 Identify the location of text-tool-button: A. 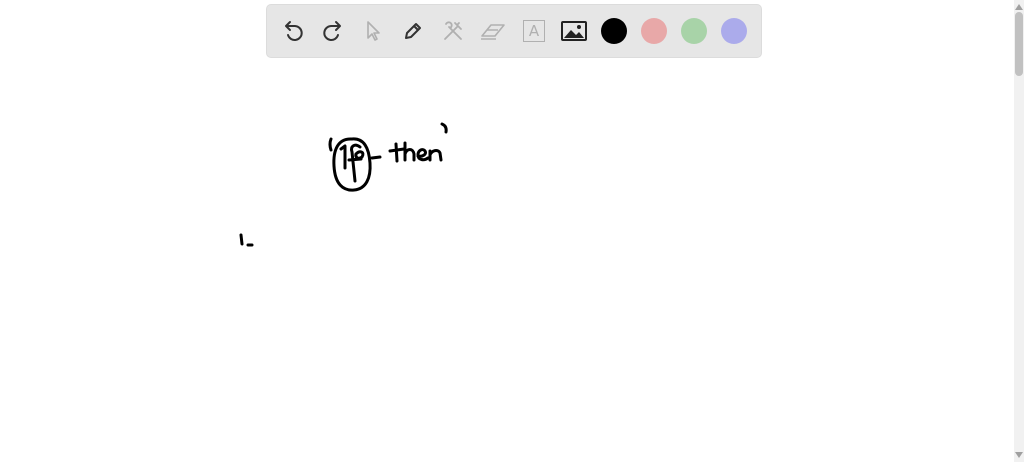
(534, 31).